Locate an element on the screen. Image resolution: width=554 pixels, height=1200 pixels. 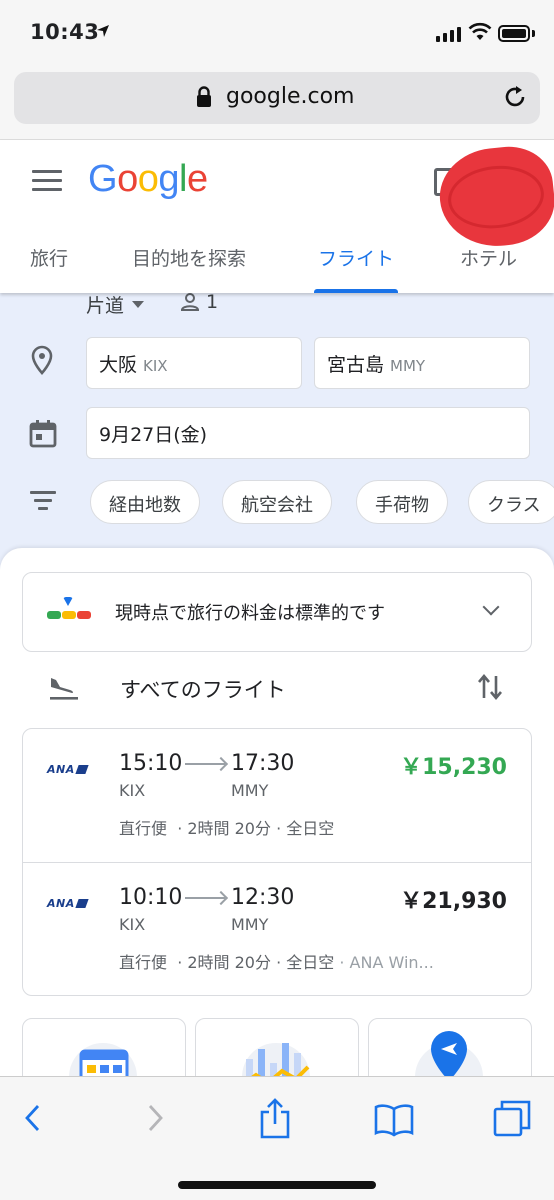
dropdown-arrow-icon is located at coordinates (138, 304).